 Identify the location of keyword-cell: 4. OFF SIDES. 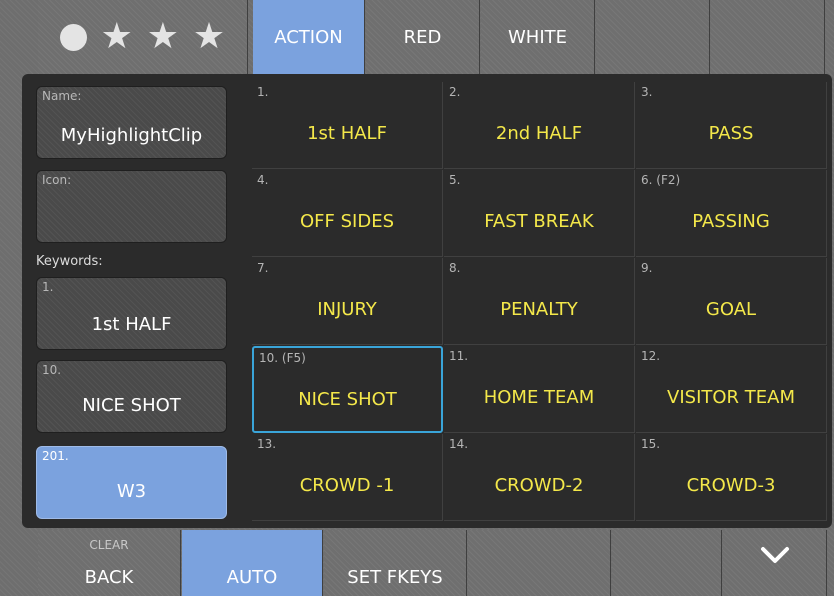
(347, 213).